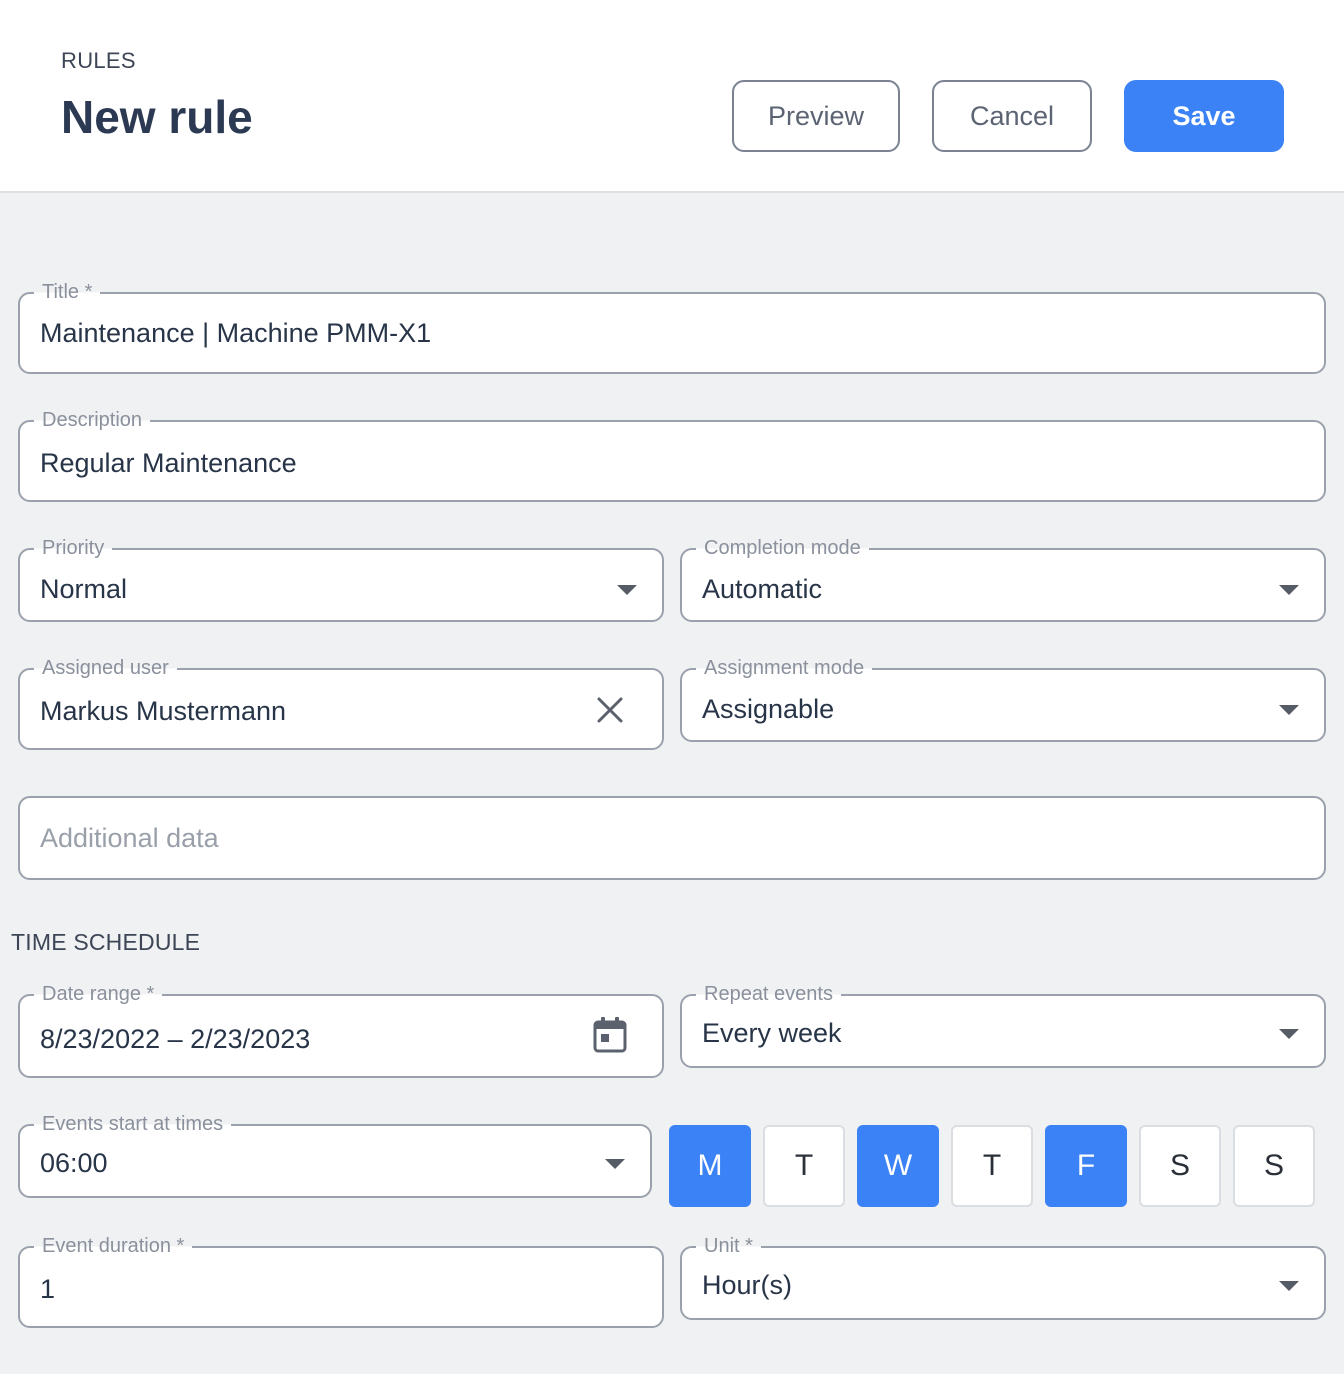  I want to click on breadcrumb: RULES, so click(98, 61).